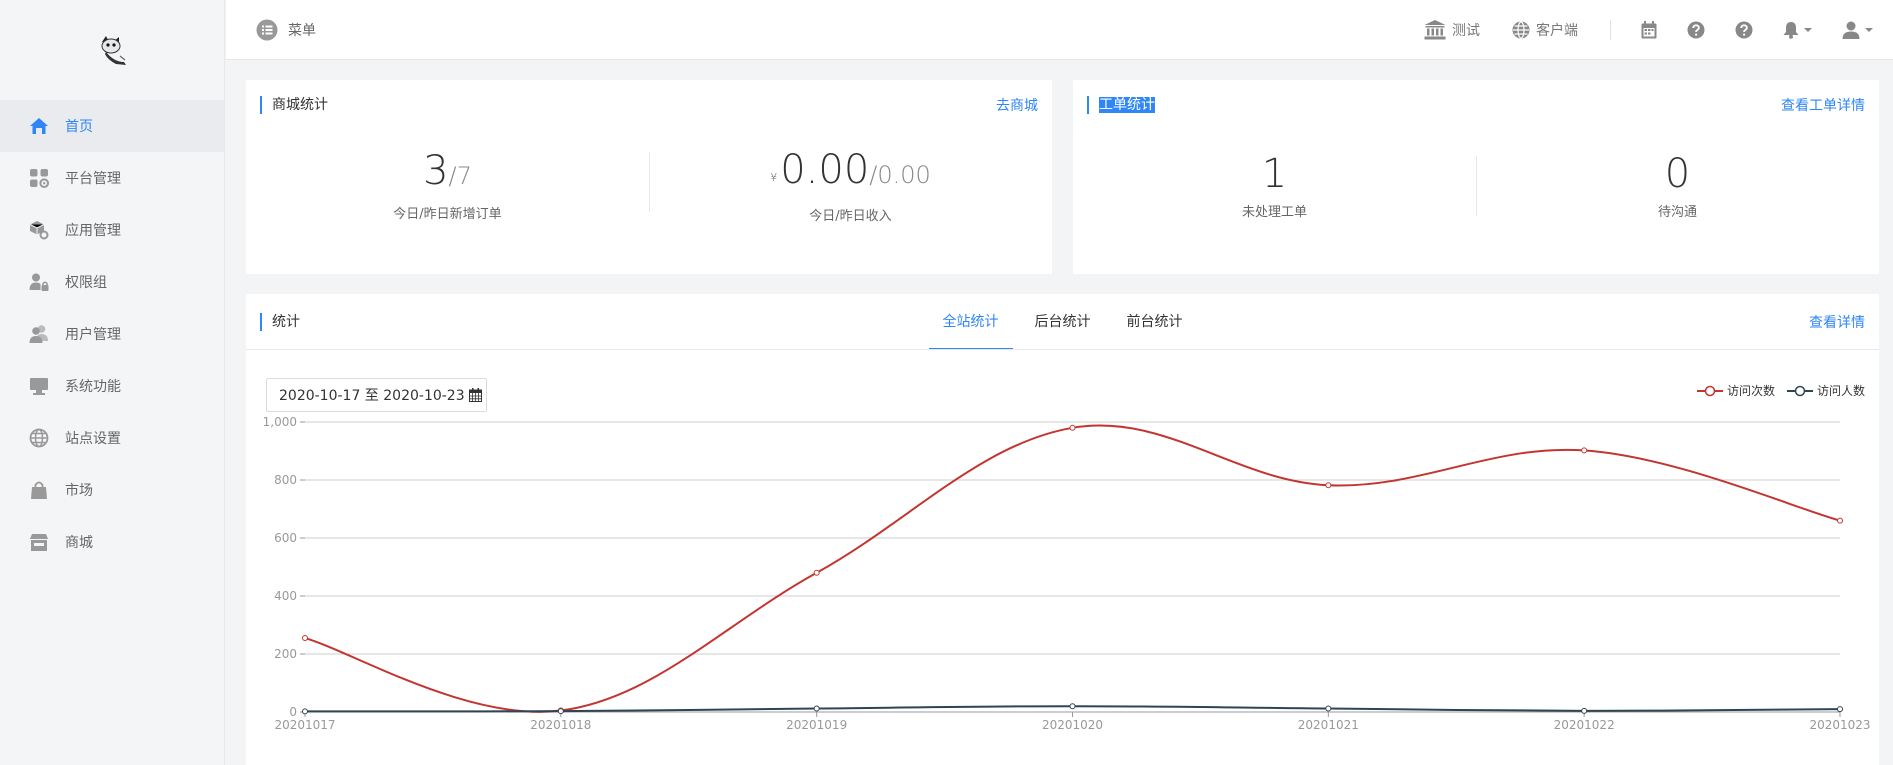  What do you see at coordinates (112, 282) in the screenshot?
I see `sidebar-item-permissions: 权限组` at bounding box center [112, 282].